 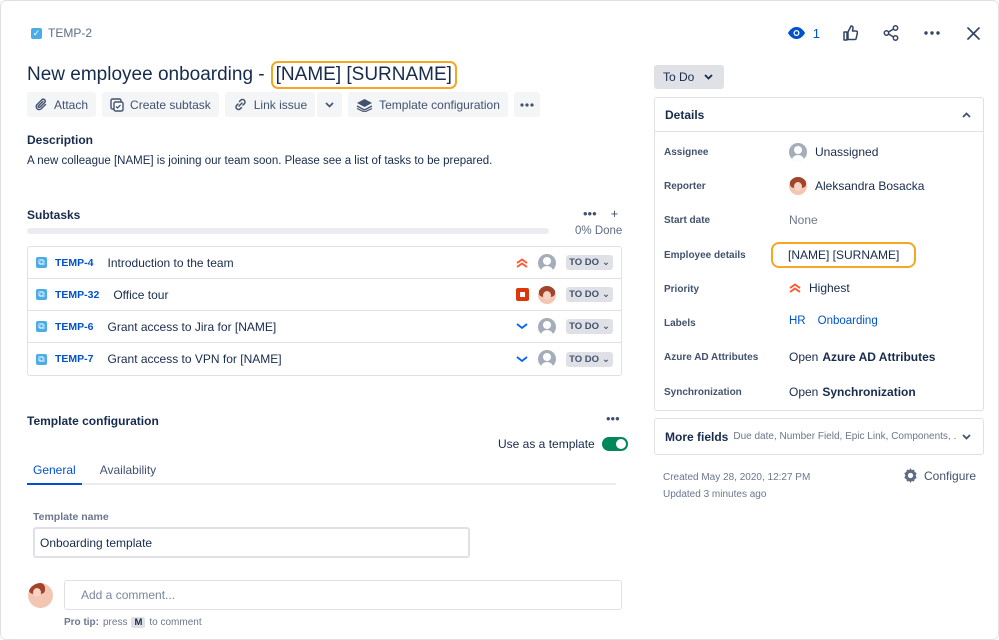 I want to click on tab-general: General, so click(x=54, y=474).